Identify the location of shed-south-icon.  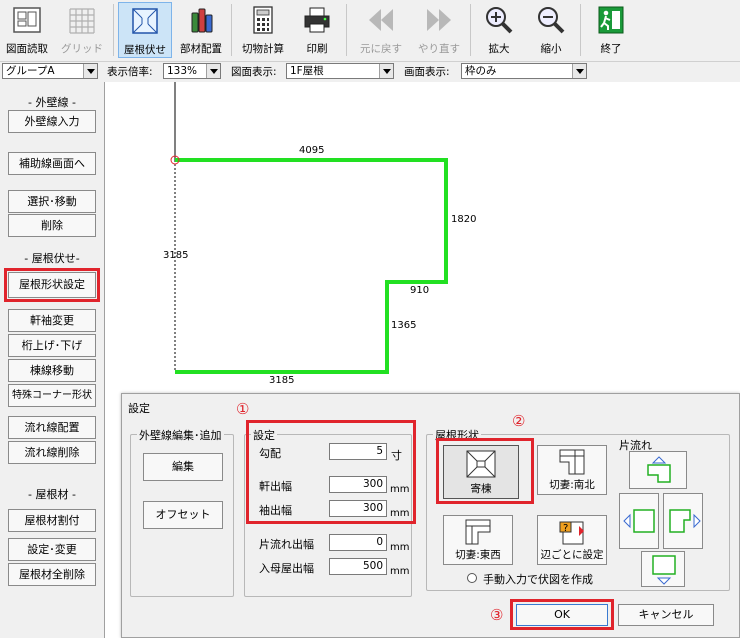
(664, 570).